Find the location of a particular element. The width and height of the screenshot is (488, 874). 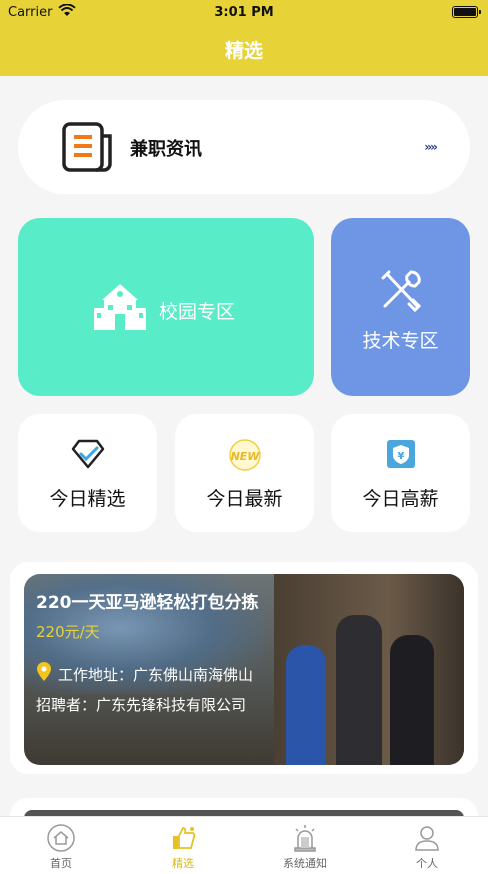

yuan-shield-icon: ¥ is located at coordinates (401, 456).